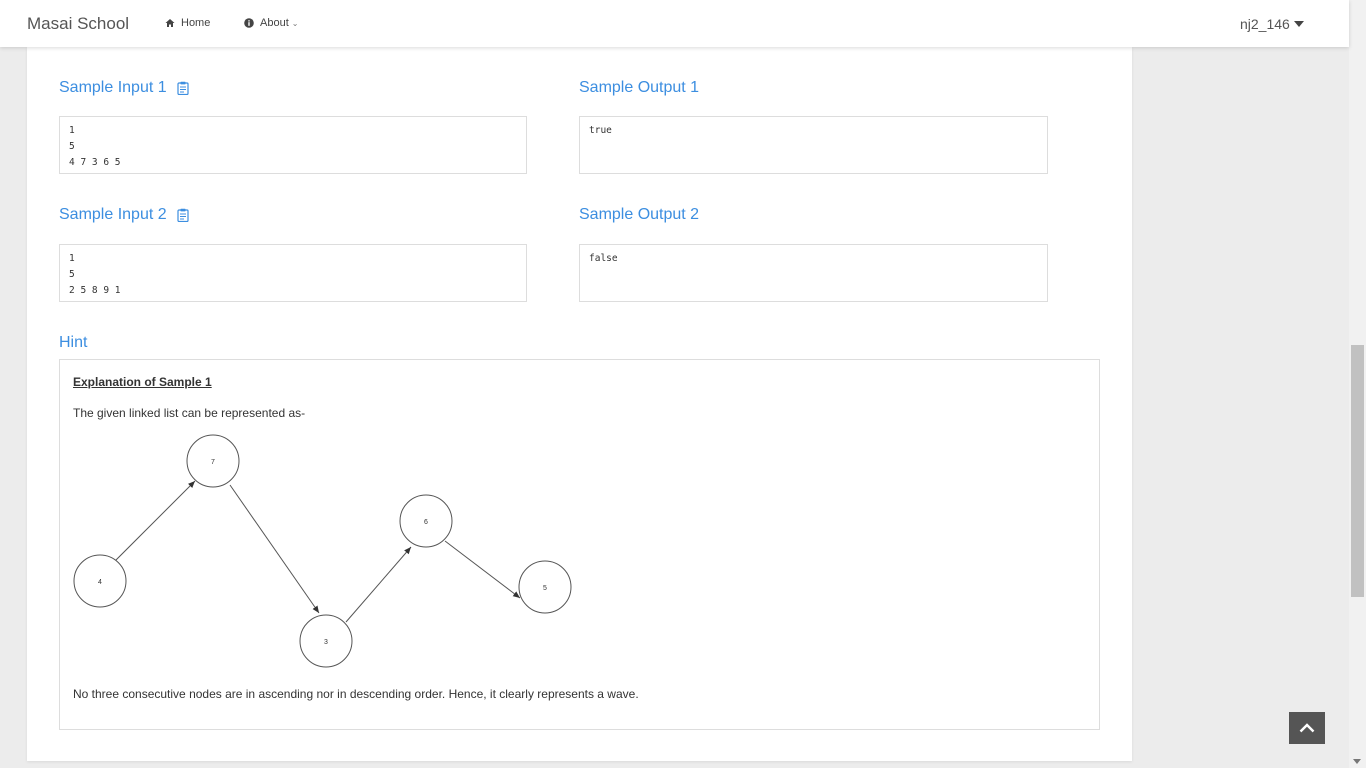 The width and height of the screenshot is (1366, 768). I want to click on svg-text: 5, so click(545, 588).